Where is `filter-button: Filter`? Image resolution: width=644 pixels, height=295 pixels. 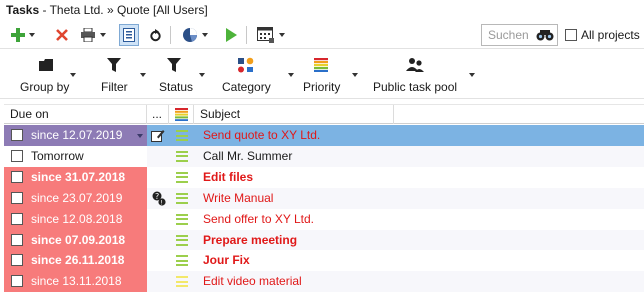 filter-button: Filter is located at coordinates (123, 76).